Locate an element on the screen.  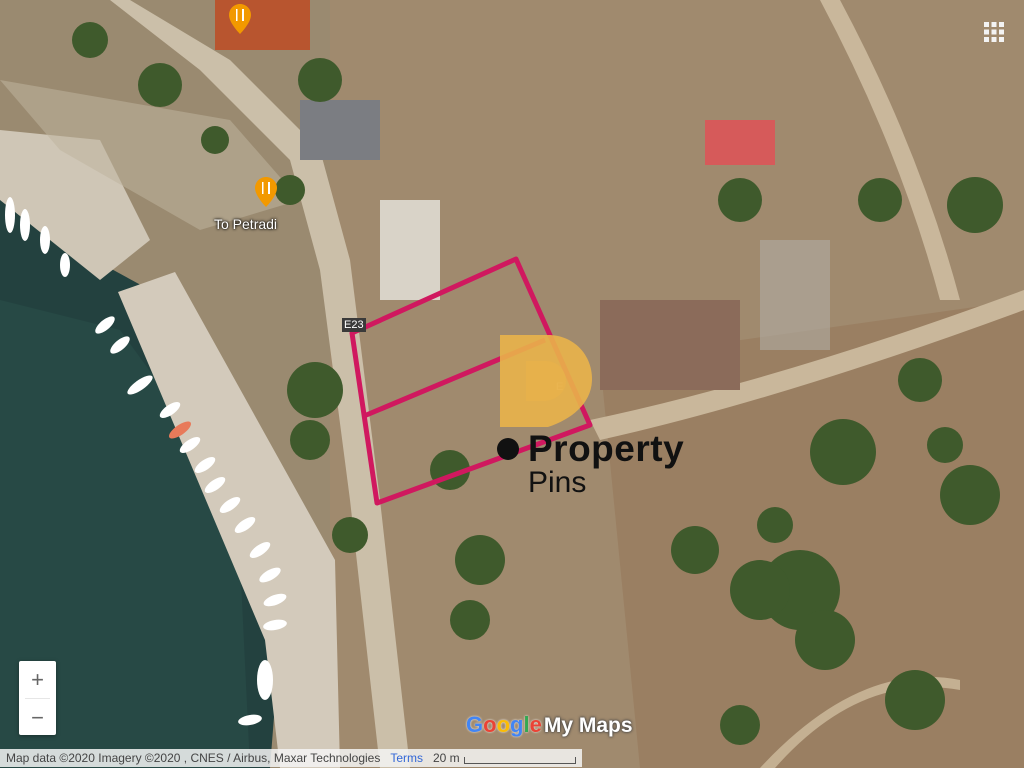
zoom-control: + − is located at coordinates (37, 698).